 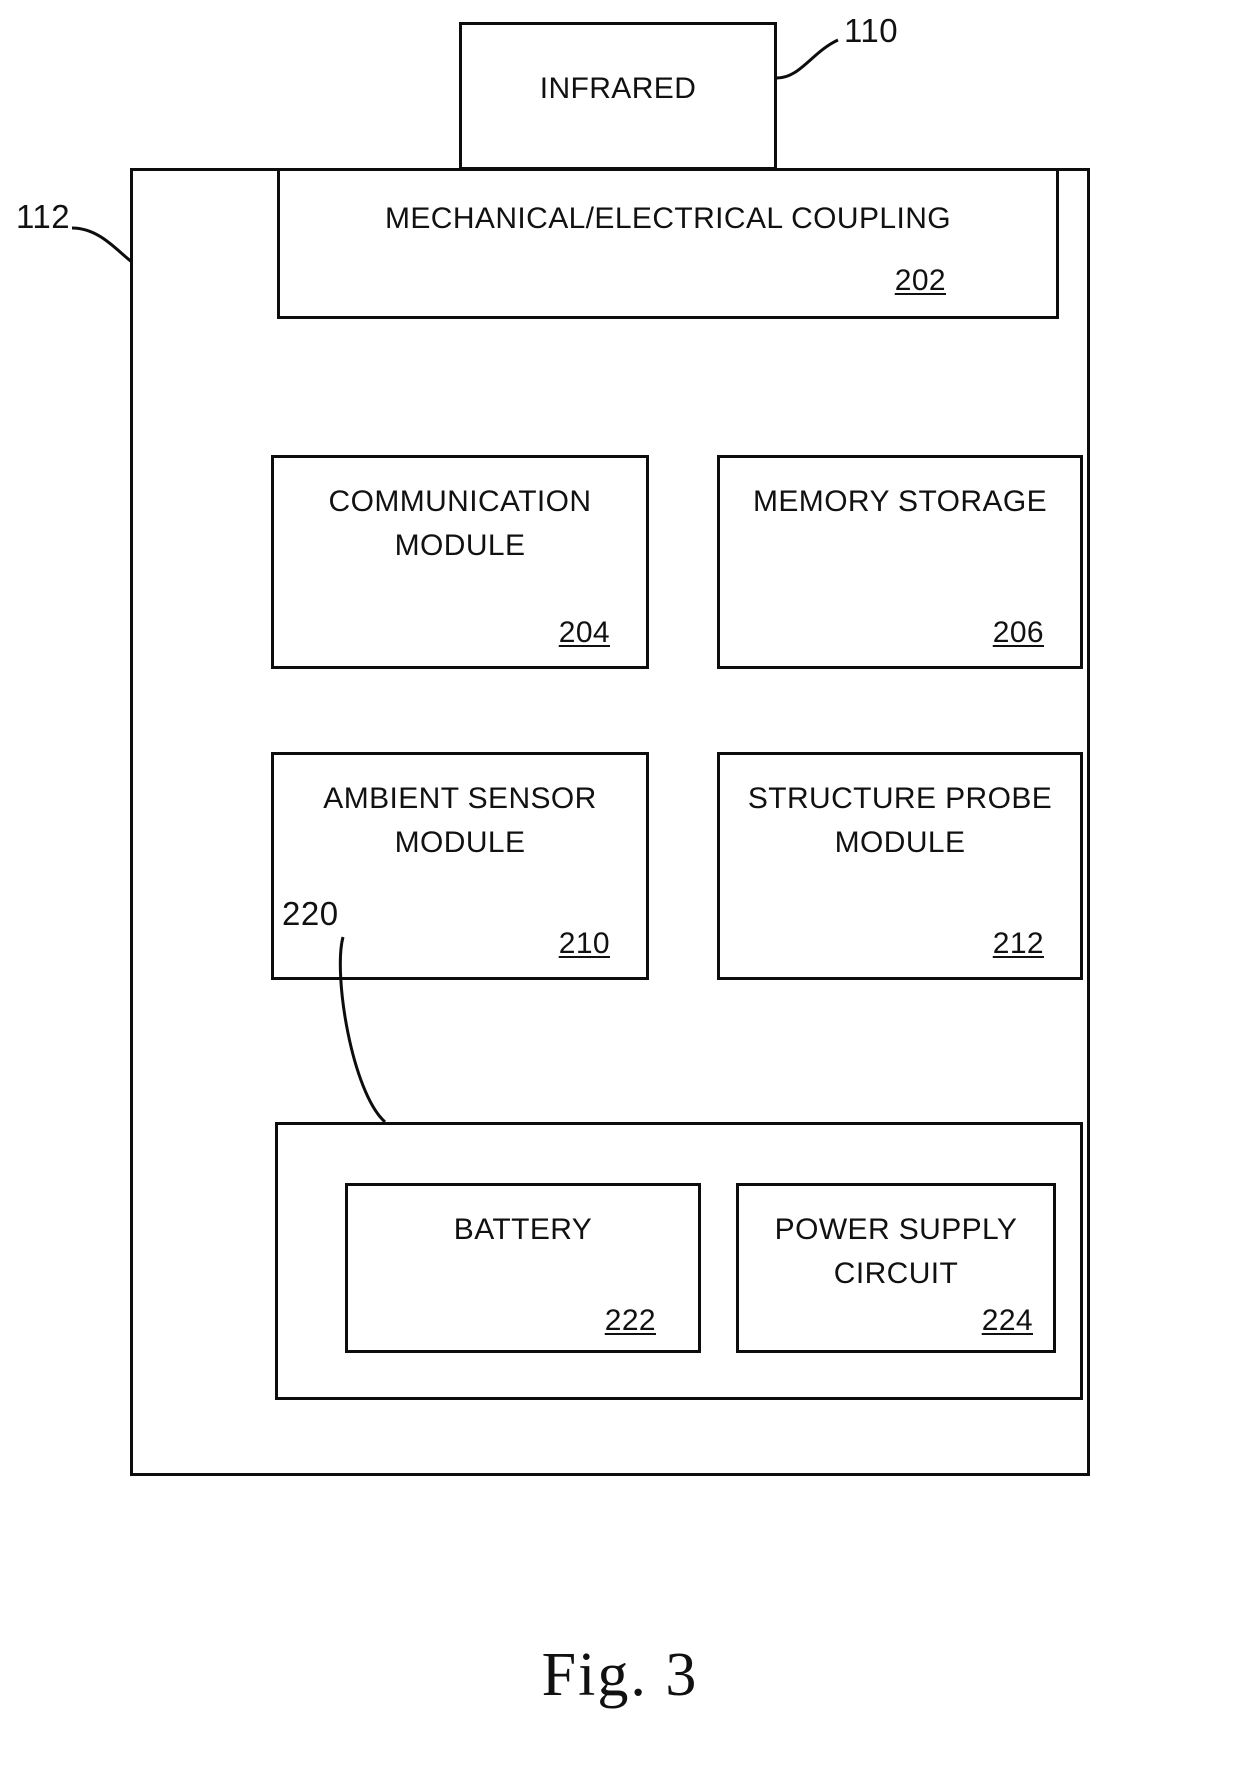 I want to click on infrared-block: INFRARED, so click(x=618, y=96).